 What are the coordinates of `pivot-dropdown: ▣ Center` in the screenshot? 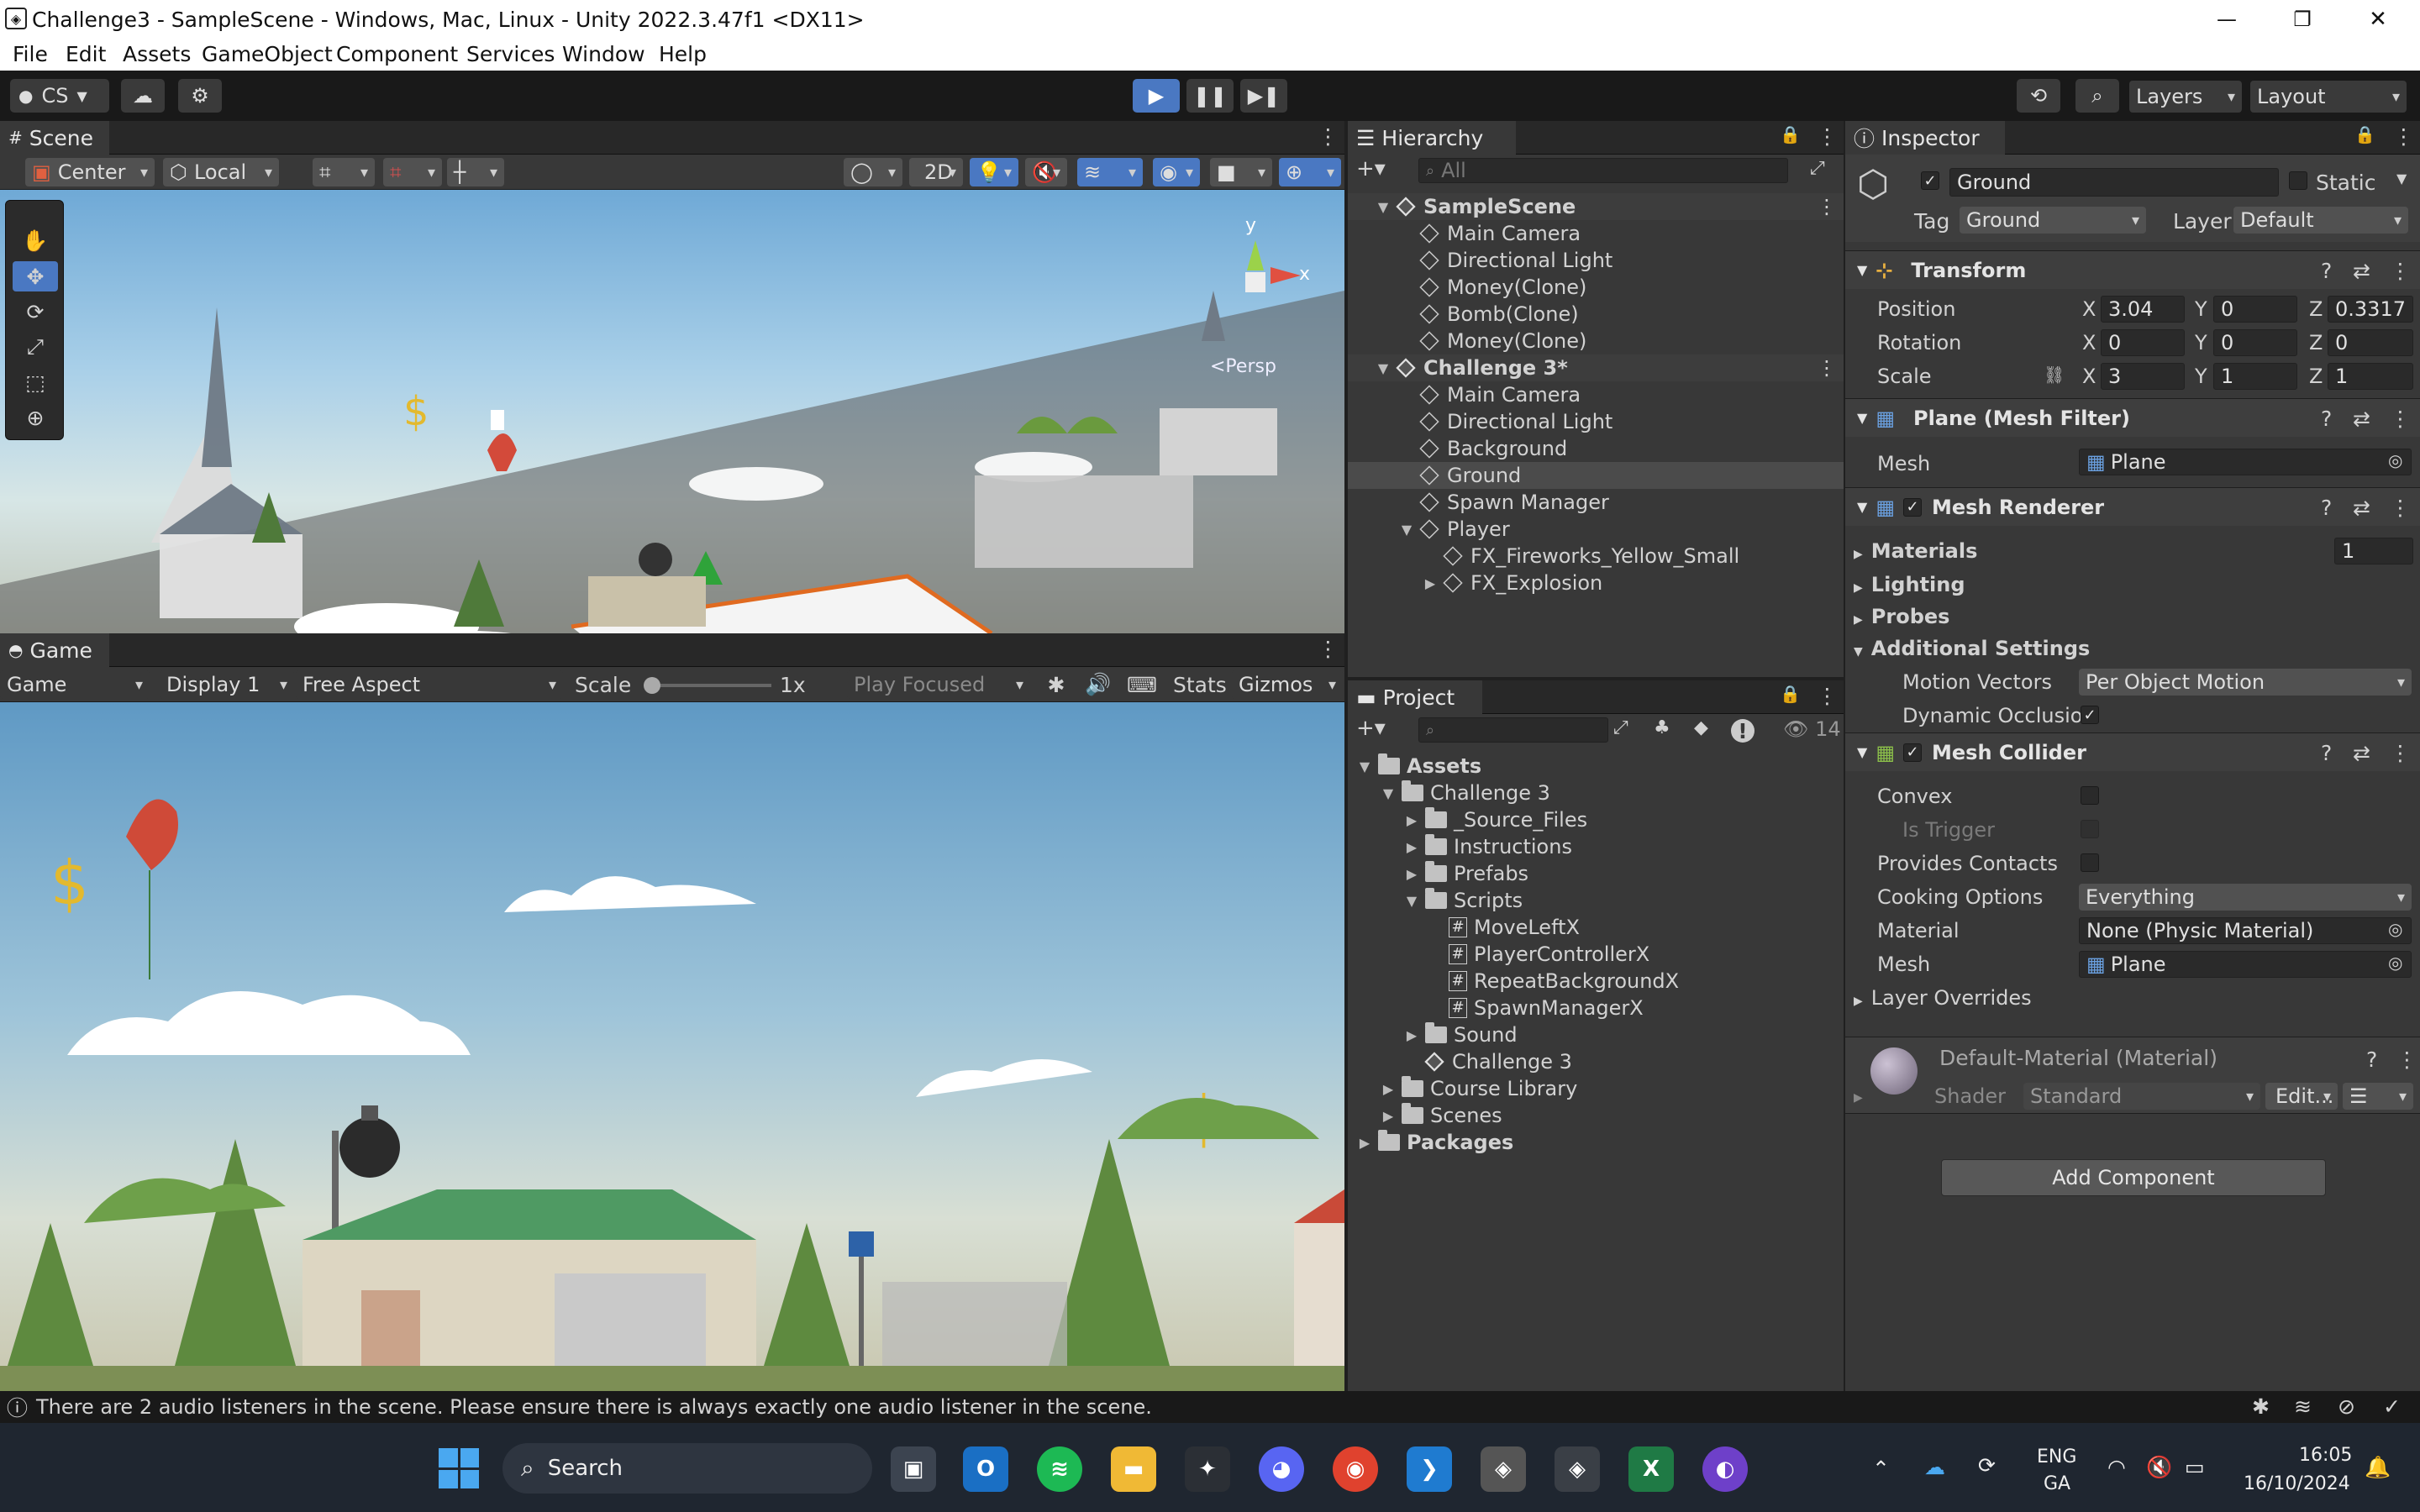 It's located at (90, 172).